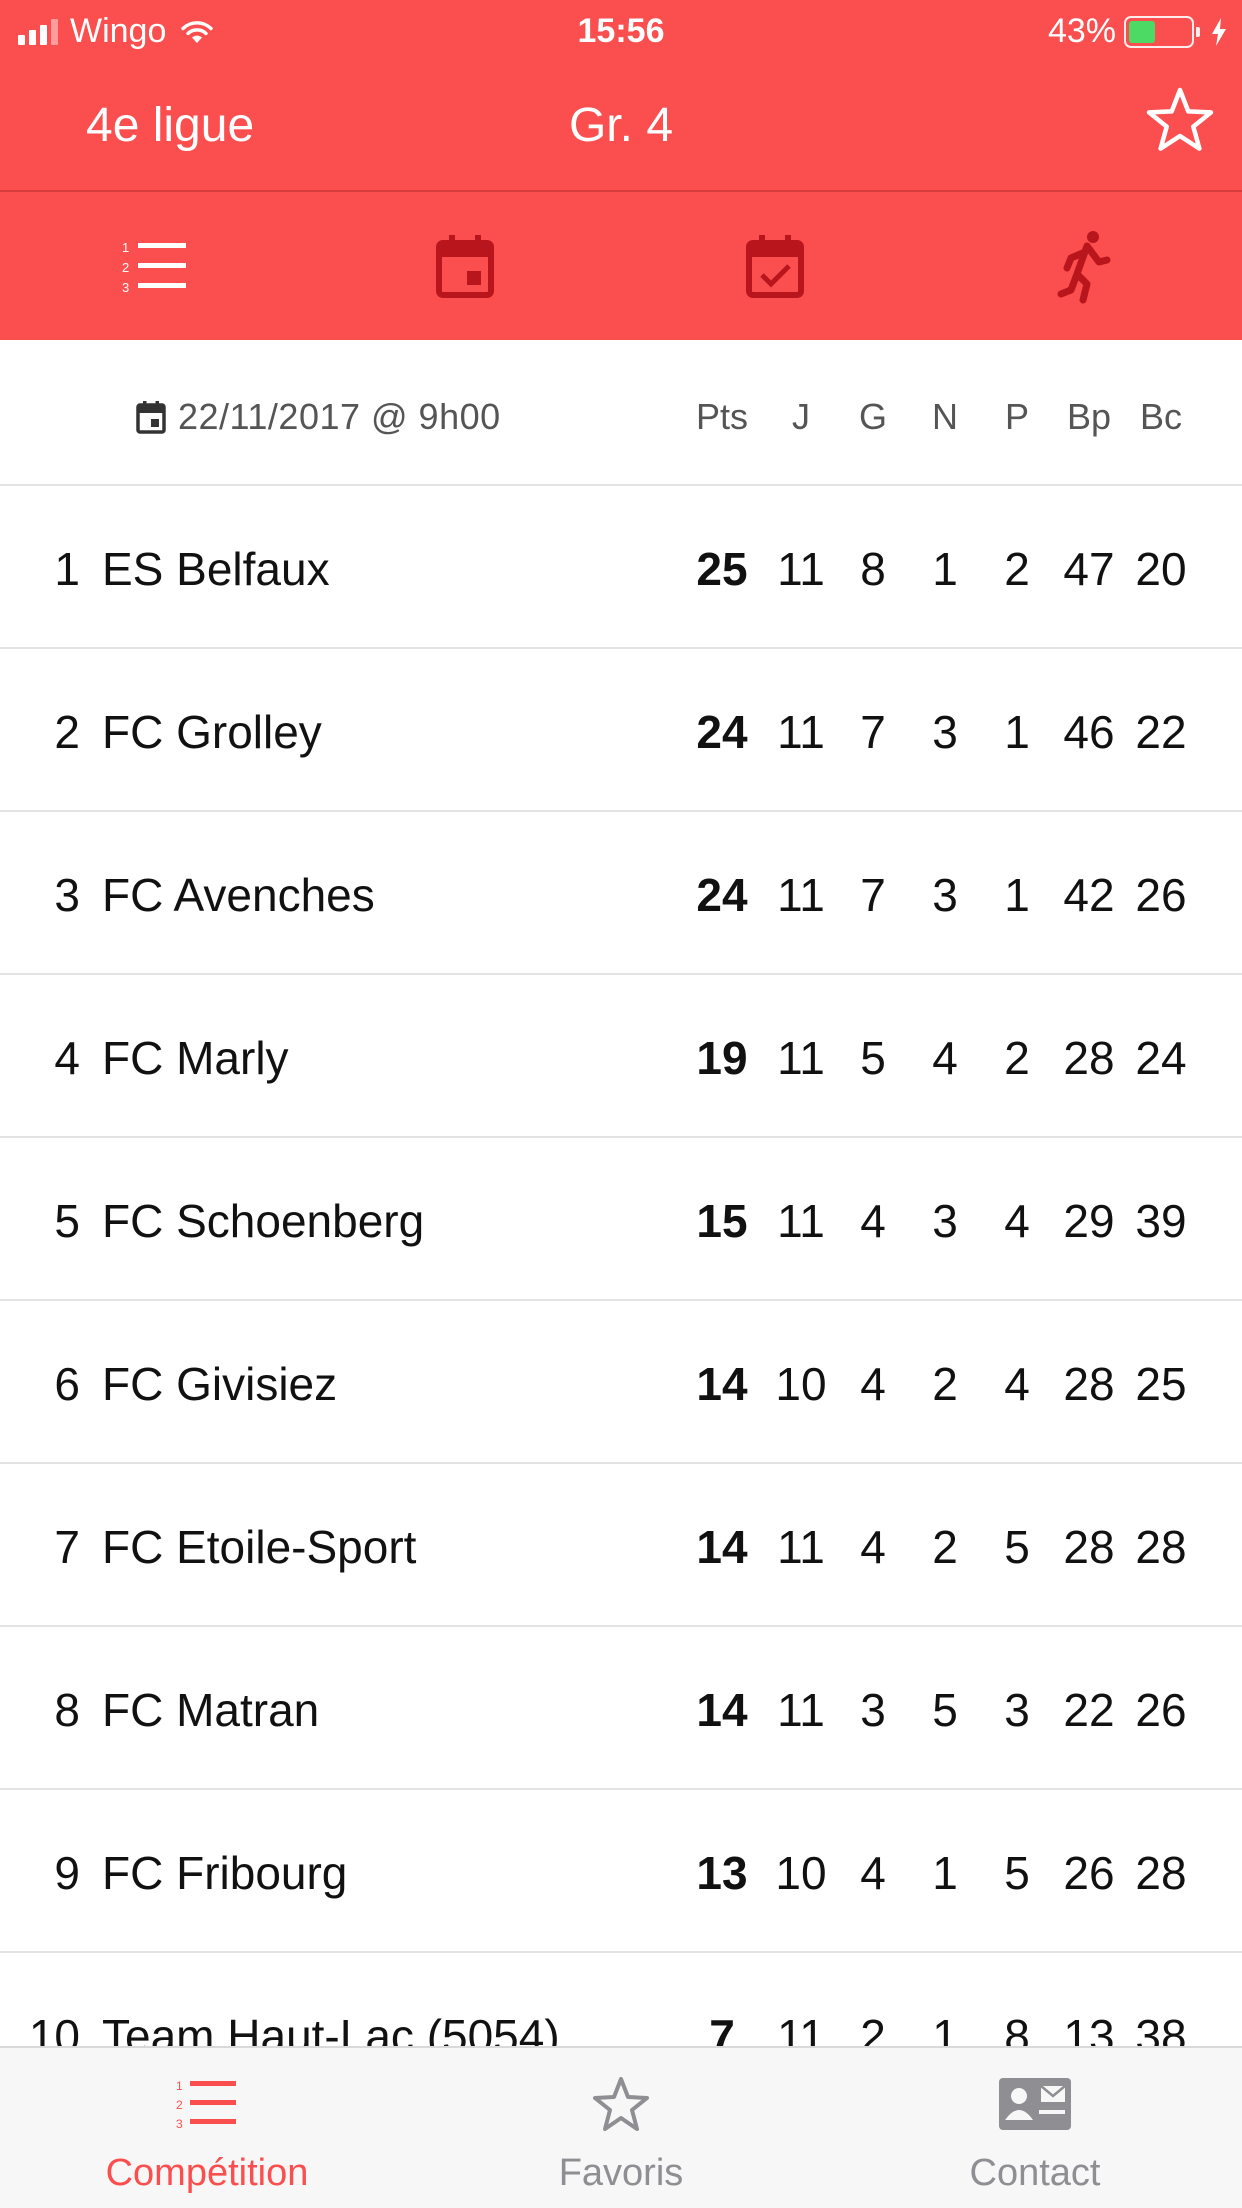 The width and height of the screenshot is (1242, 2208). Describe the element at coordinates (263, 1221) in the screenshot. I see `team-name: FC Schoenberg` at that location.